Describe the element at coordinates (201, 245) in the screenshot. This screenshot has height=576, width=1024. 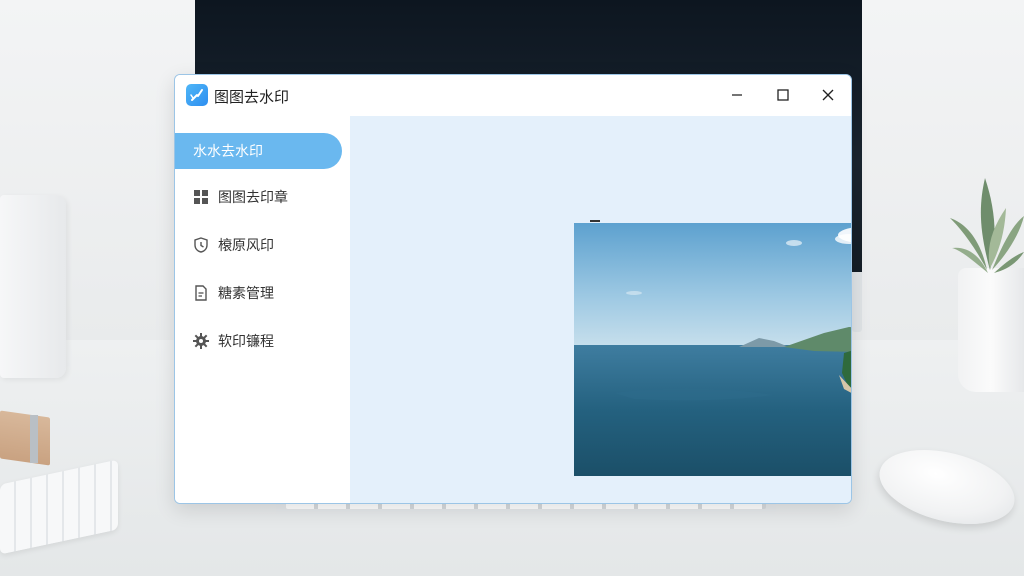
I see `shield-clock-icon` at that location.